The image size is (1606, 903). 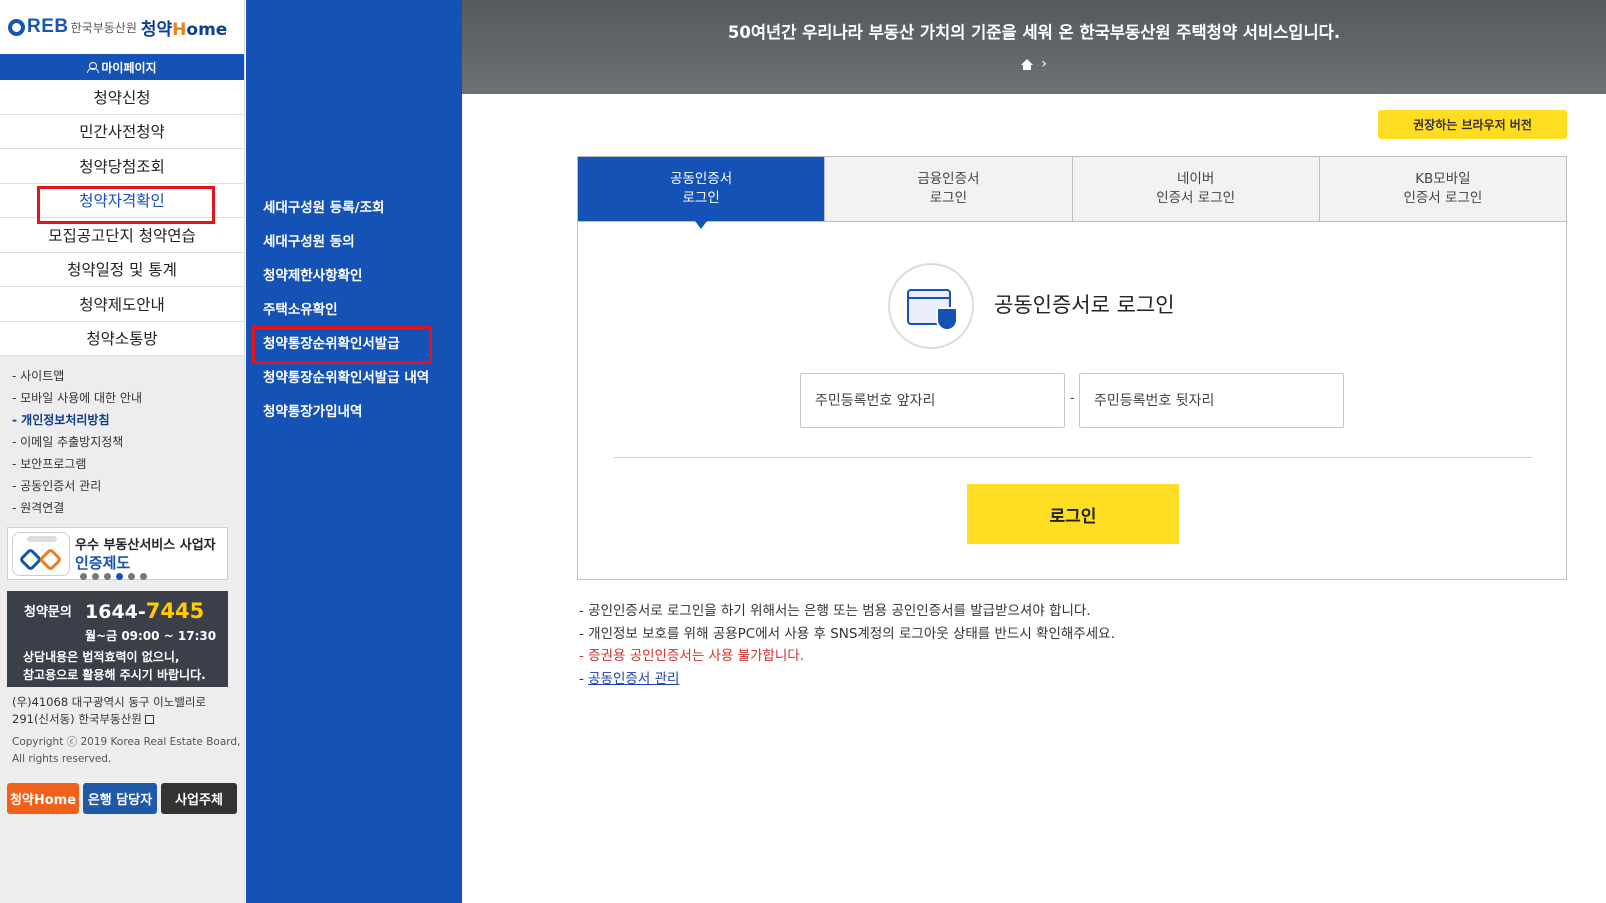 I want to click on home-icon, so click(x=1027, y=64).